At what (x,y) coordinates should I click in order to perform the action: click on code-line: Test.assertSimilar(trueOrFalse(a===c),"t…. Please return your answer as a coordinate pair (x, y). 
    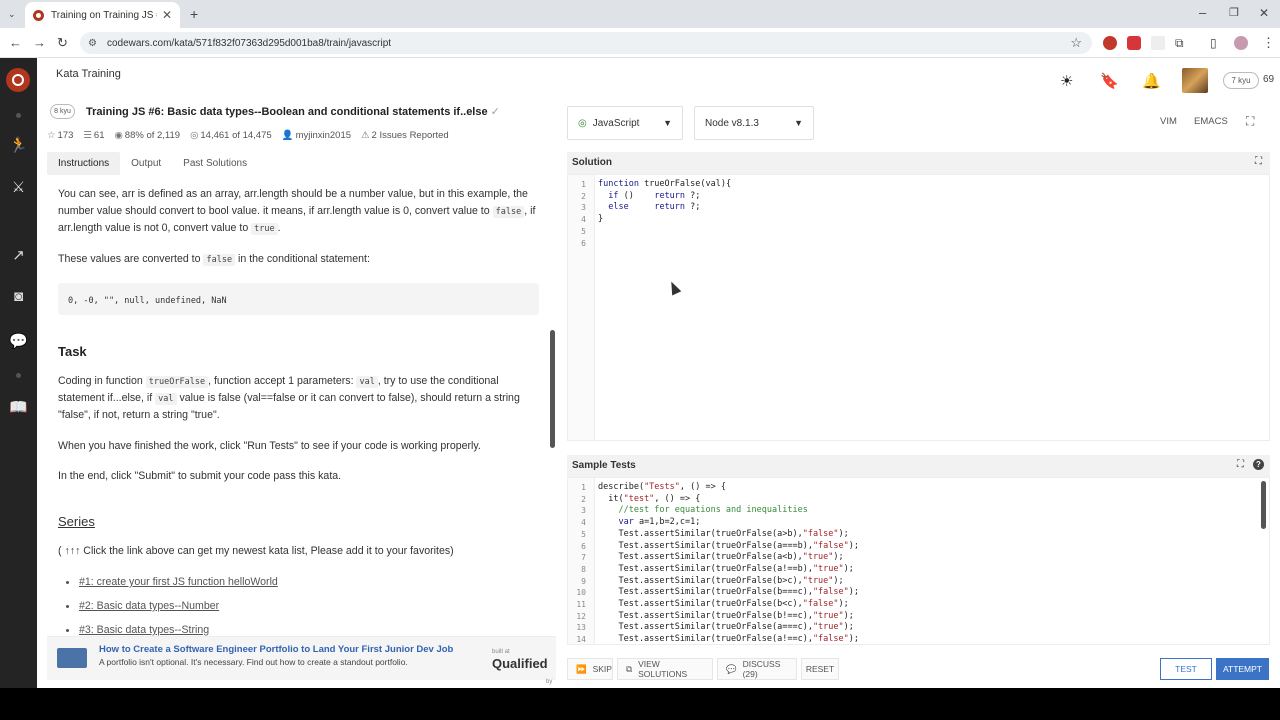
    Looking at the image, I should click on (725, 628).